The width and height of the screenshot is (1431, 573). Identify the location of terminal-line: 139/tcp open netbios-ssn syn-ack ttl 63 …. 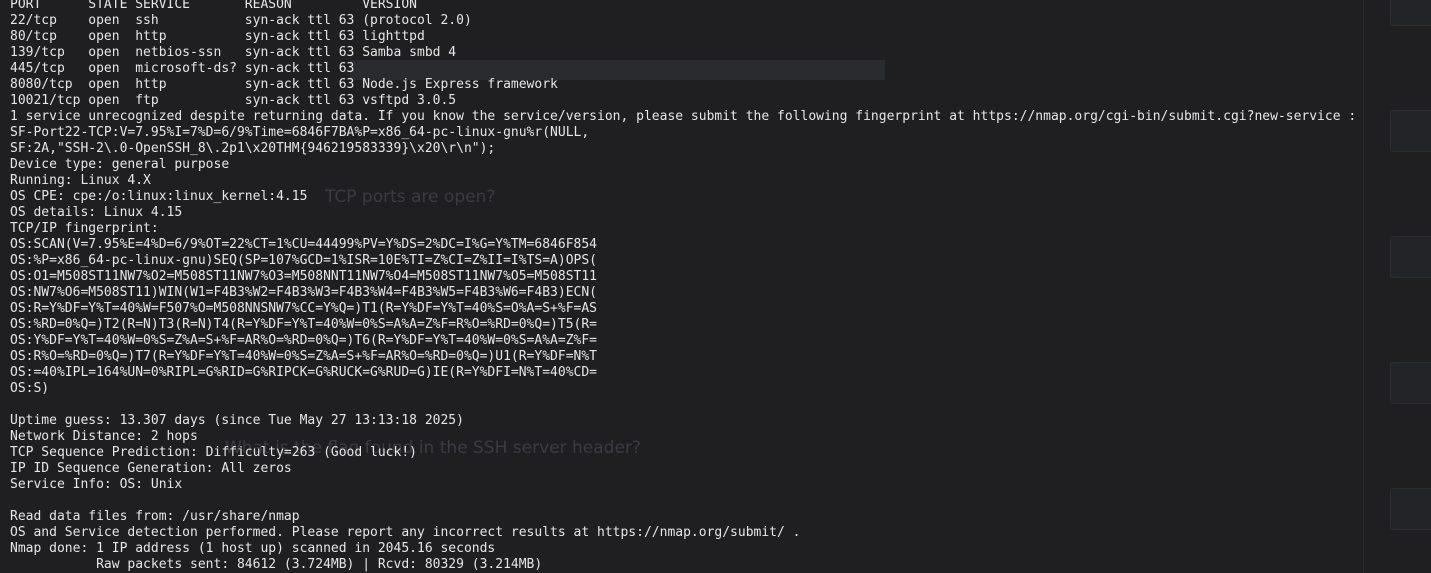
(233, 52).